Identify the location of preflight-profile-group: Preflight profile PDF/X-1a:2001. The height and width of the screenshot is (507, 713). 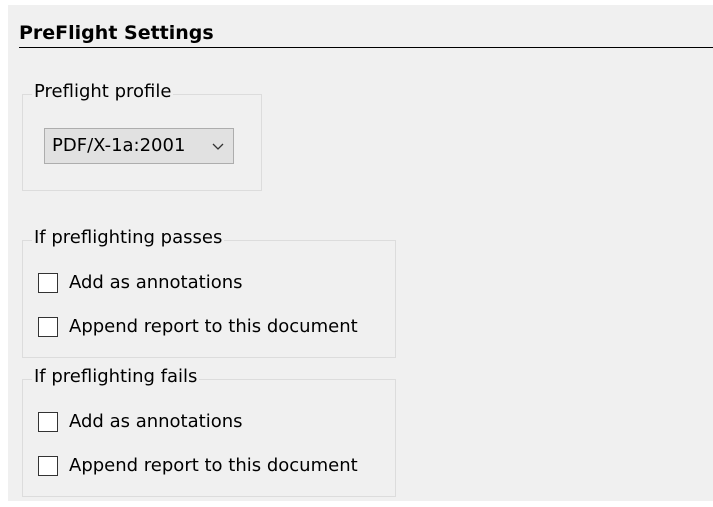
(142, 136).